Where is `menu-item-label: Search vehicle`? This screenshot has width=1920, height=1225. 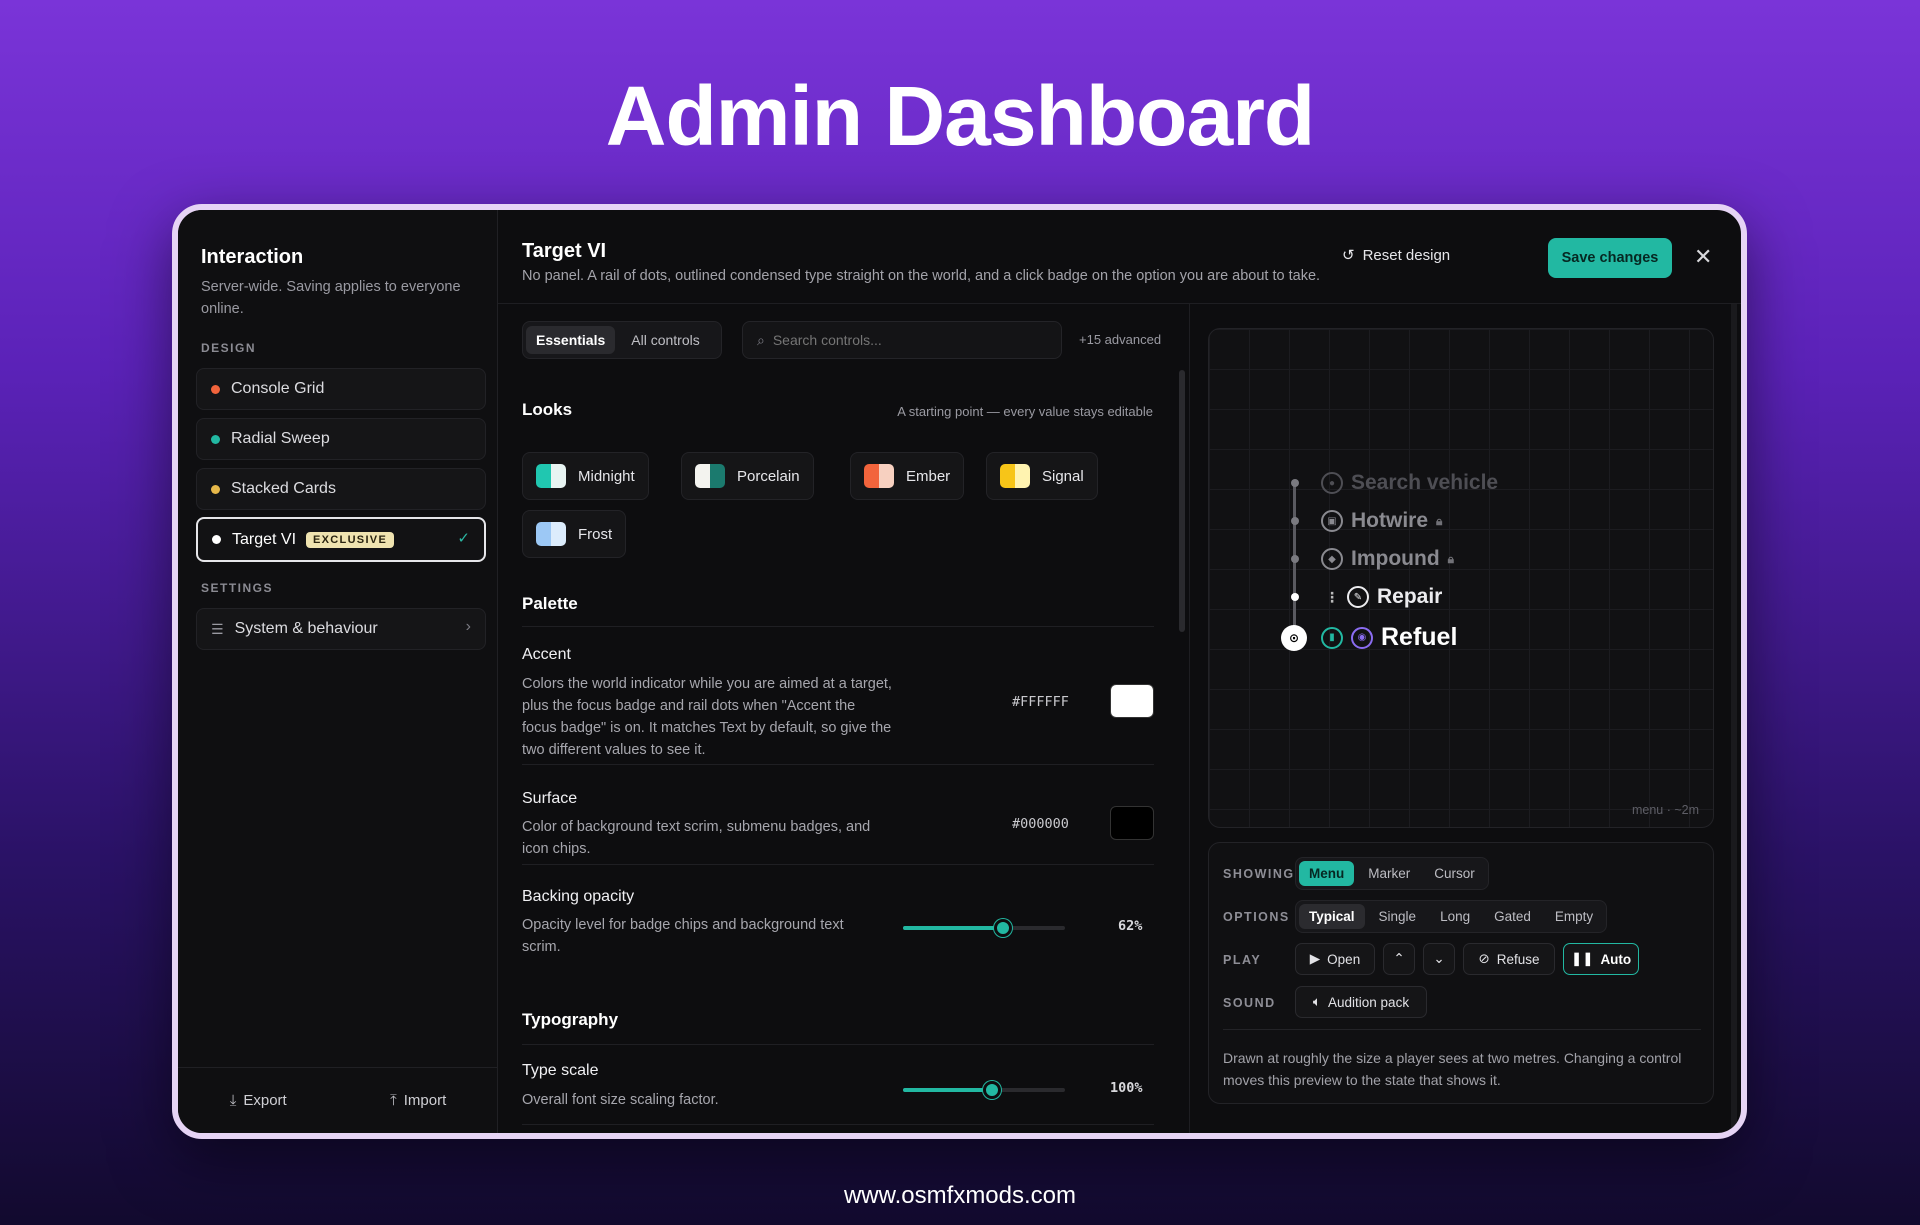 menu-item-label: Search vehicle is located at coordinates (1425, 482).